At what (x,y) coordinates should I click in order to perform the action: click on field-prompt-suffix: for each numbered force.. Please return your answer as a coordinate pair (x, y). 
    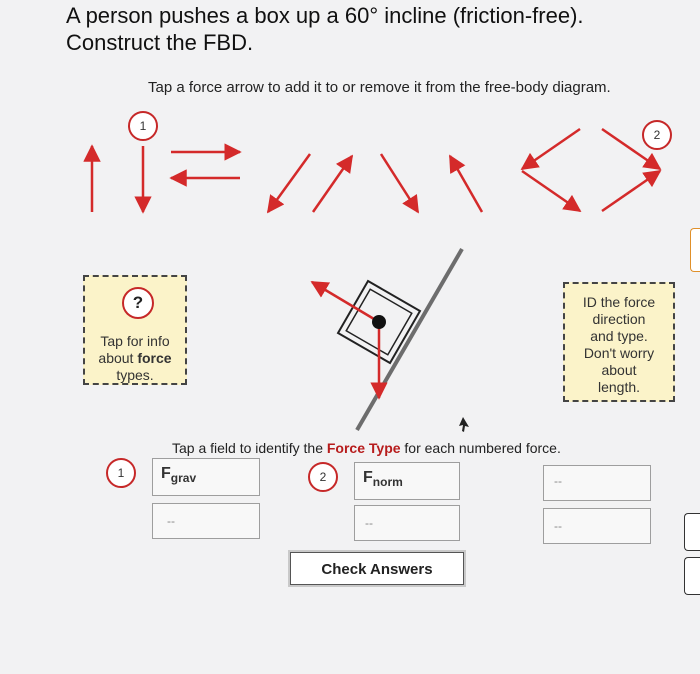
    Looking at the image, I should click on (480, 448).